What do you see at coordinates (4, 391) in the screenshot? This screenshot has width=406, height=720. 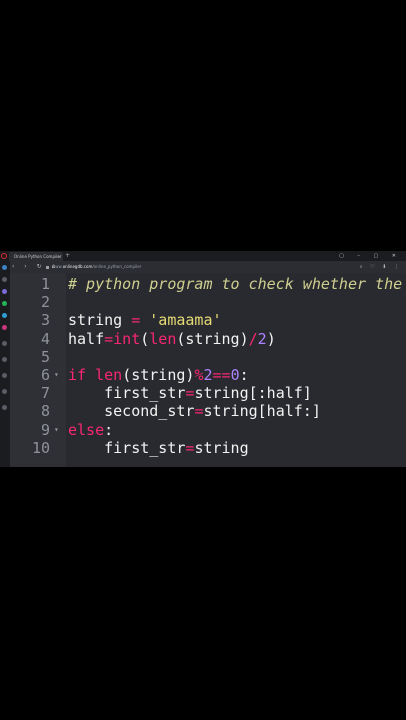 I see `sidebar-settings-icon` at bounding box center [4, 391].